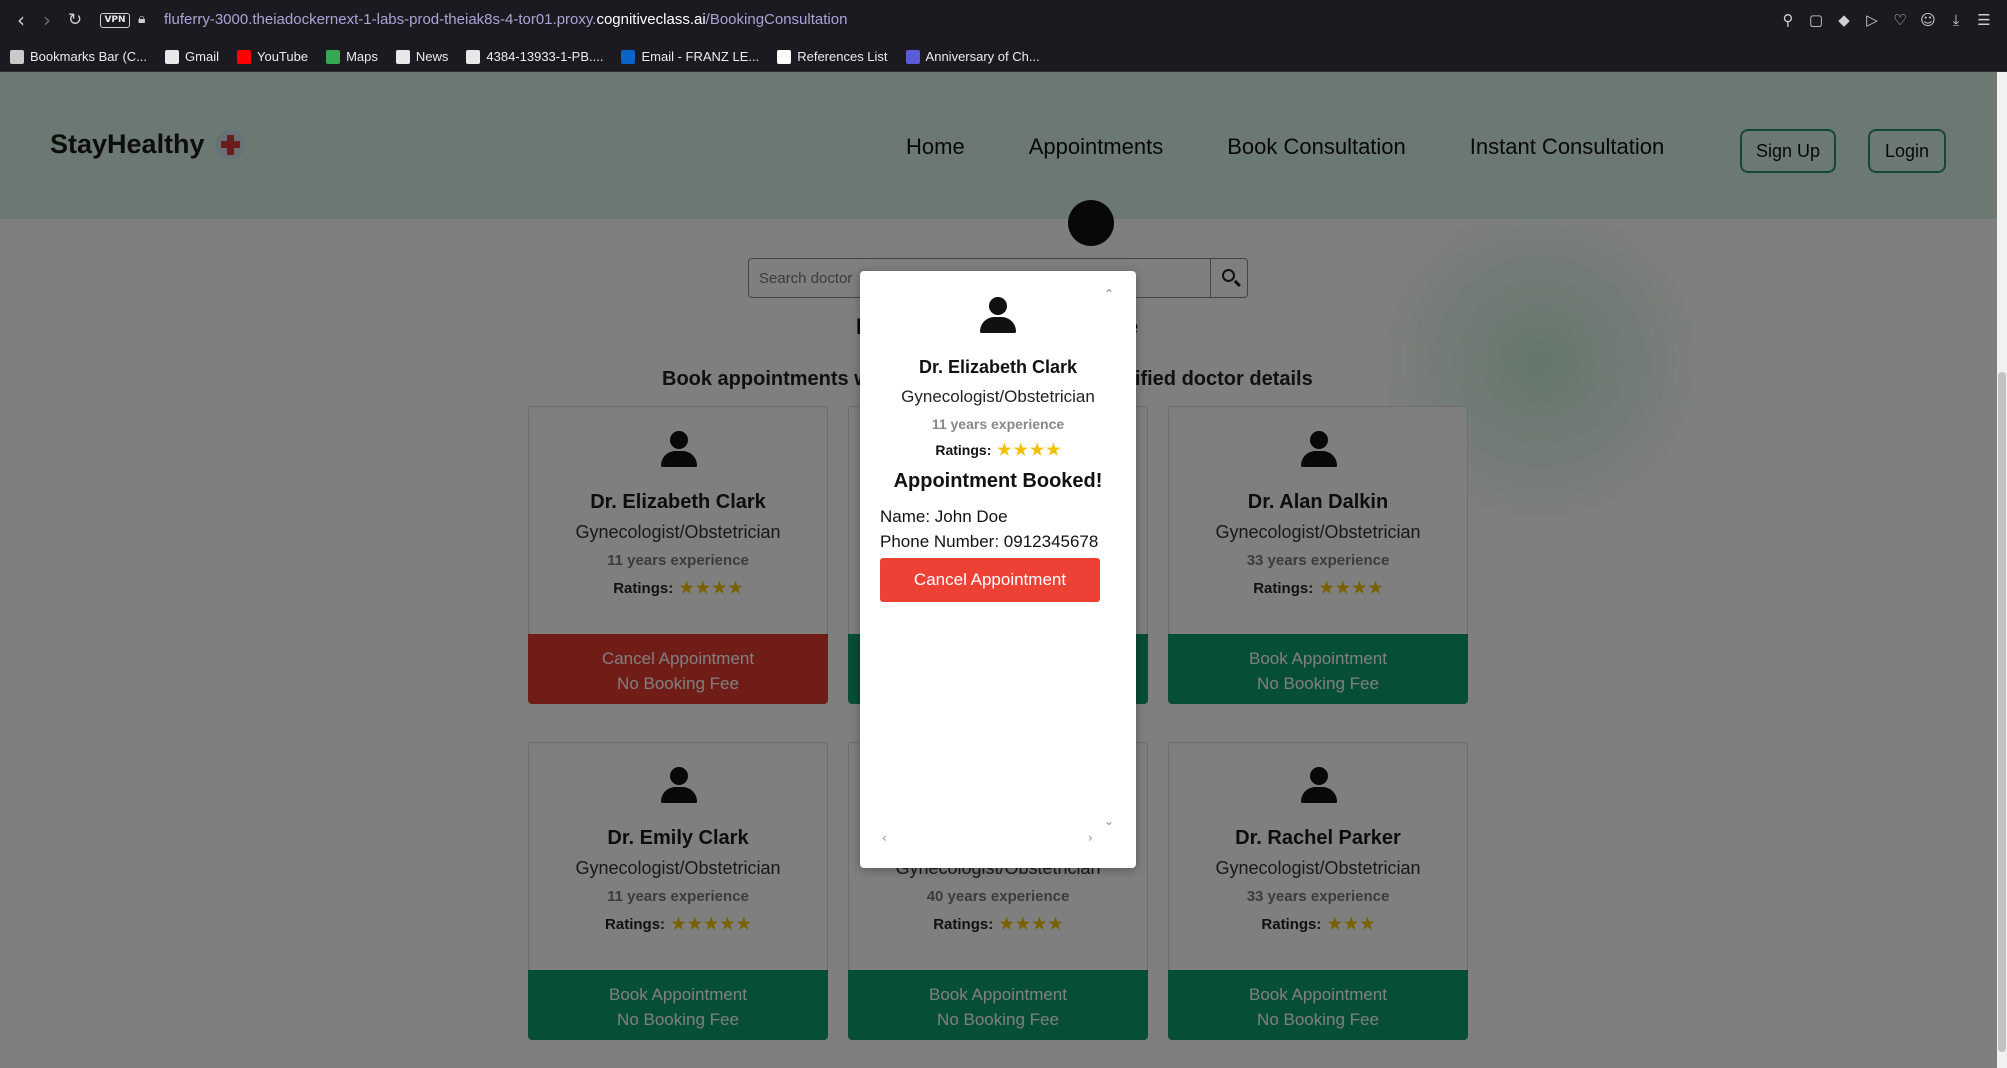 The height and width of the screenshot is (1068, 2007). What do you see at coordinates (1109, 294) in the screenshot?
I see `scroll-up-icon: ⌃` at bounding box center [1109, 294].